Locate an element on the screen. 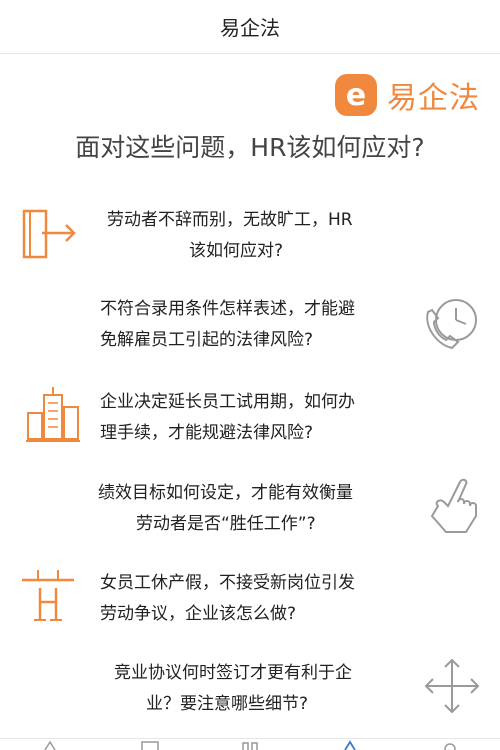 This screenshot has width=500, height=750. pointing-hand-icon is located at coordinates (453, 505).